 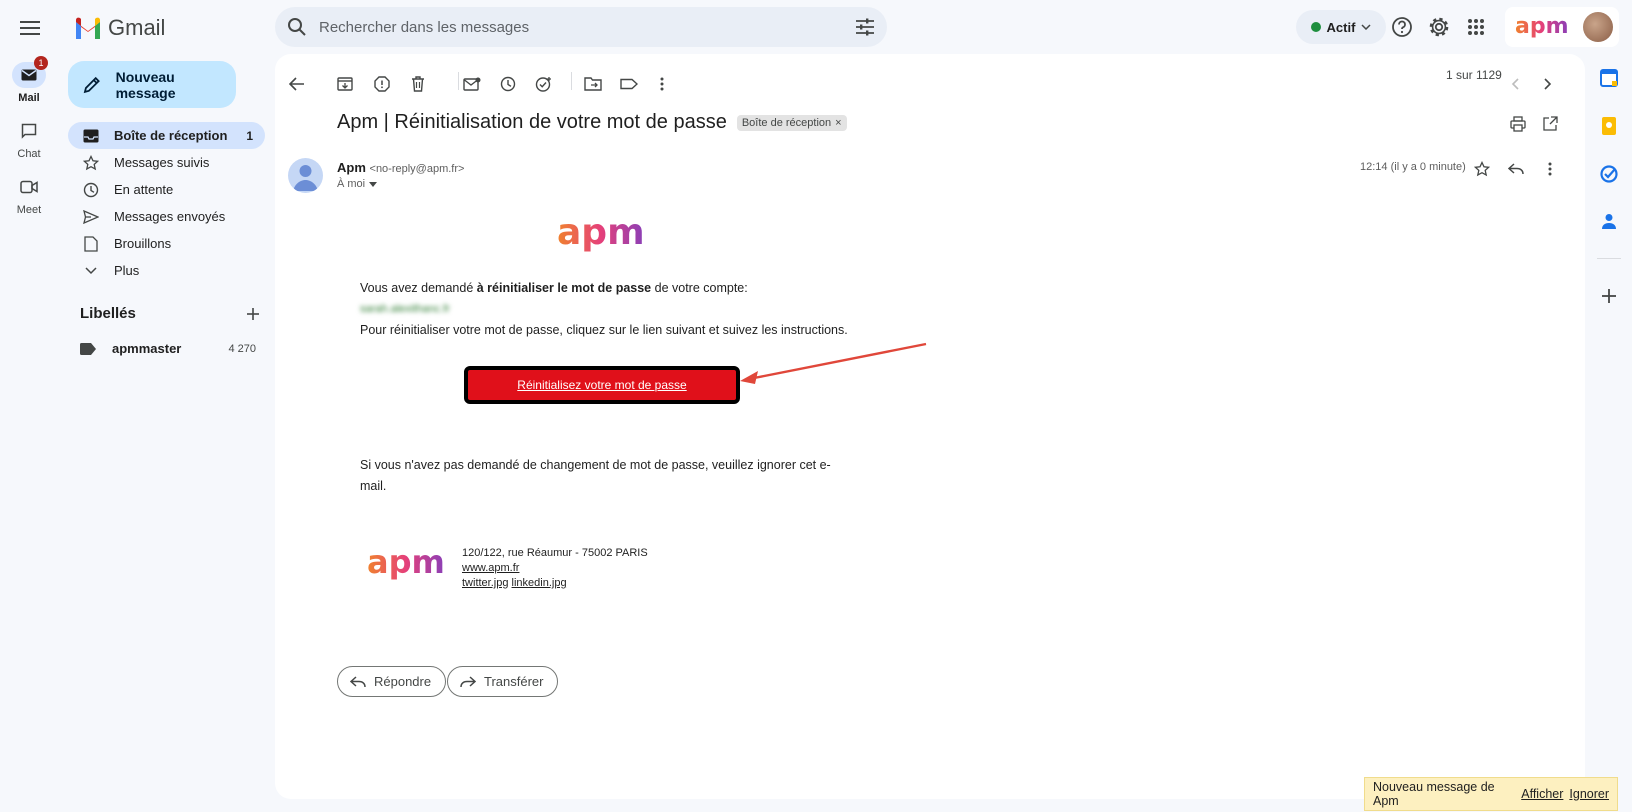 I want to click on main-menu-button, so click(x=30, y=28).